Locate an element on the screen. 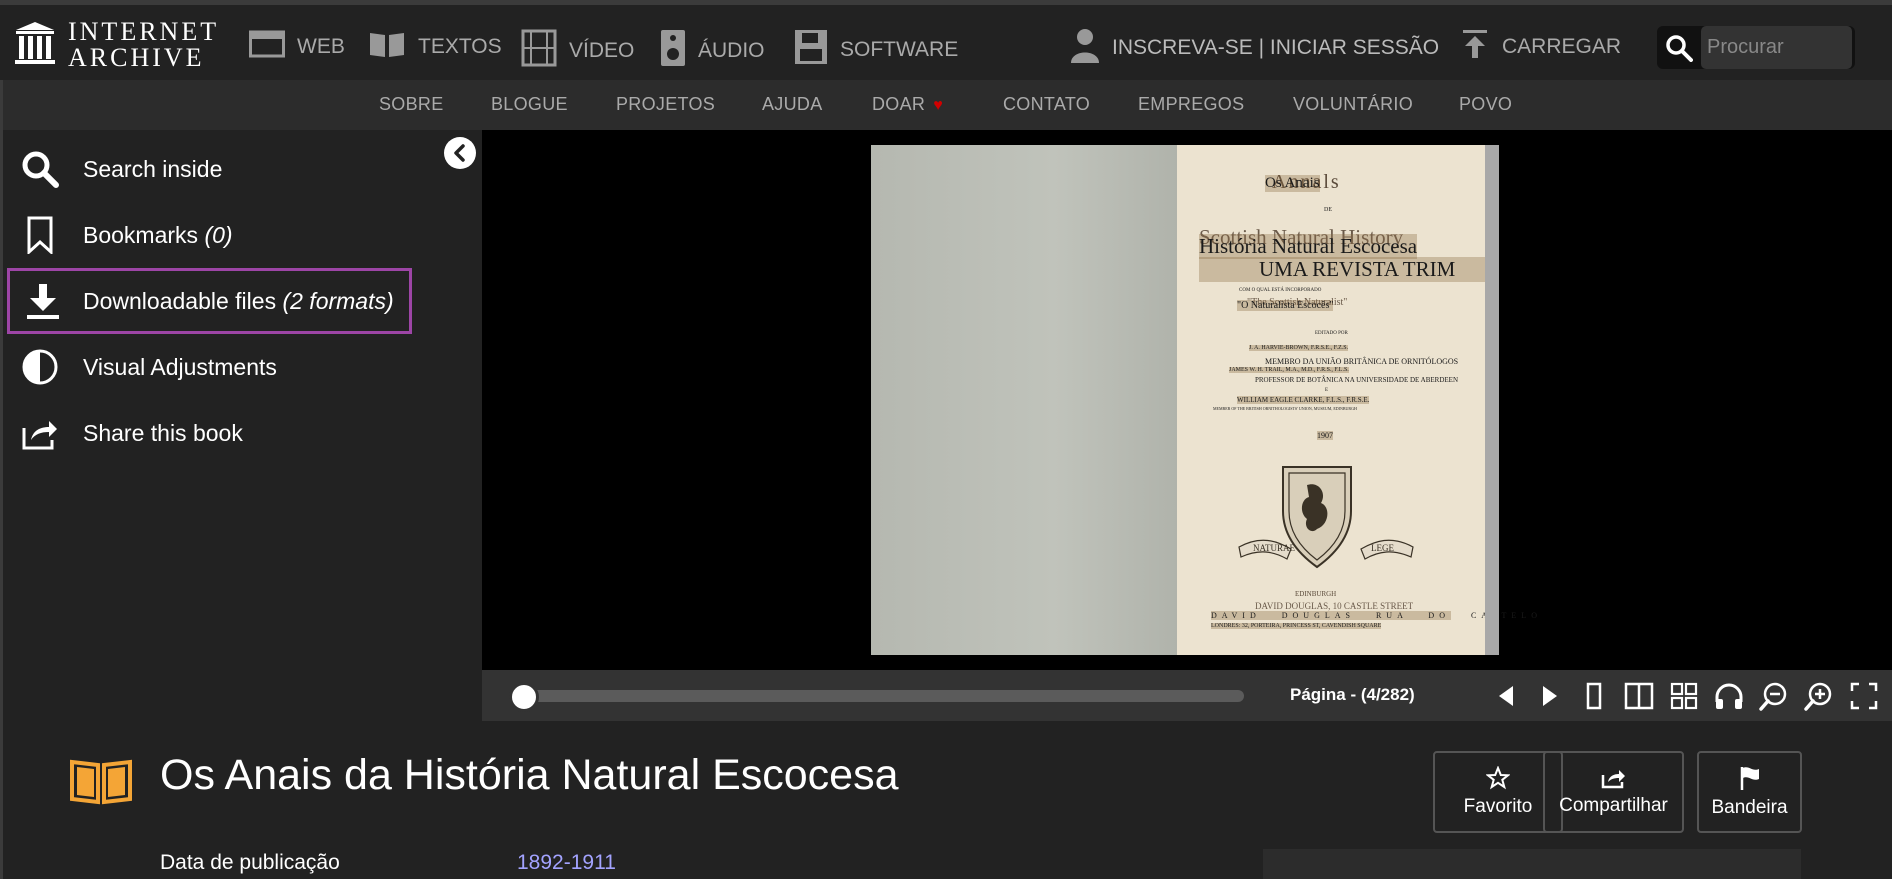  sidebar-item-downloadable-files: Downloadable files (2 formats) is located at coordinates (209, 301).